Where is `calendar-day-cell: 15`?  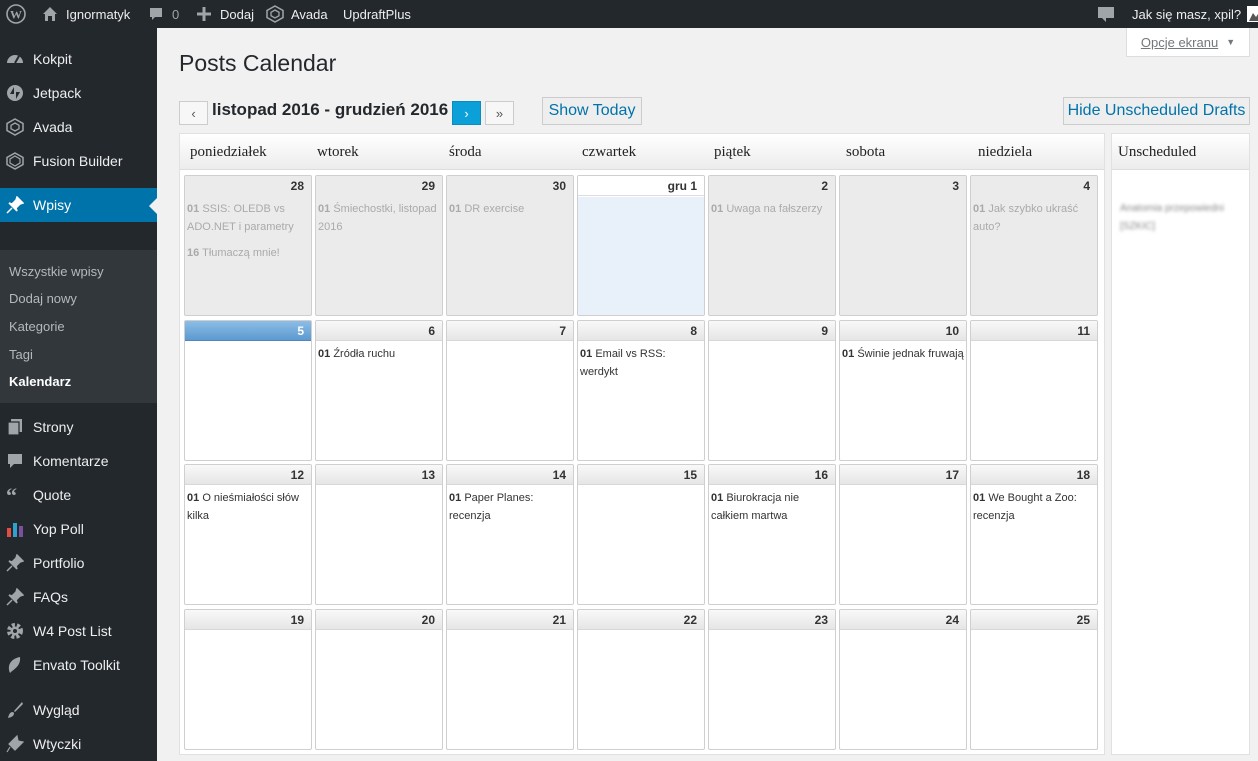 calendar-day-cell: 15 is located at coordinates (641, 534).